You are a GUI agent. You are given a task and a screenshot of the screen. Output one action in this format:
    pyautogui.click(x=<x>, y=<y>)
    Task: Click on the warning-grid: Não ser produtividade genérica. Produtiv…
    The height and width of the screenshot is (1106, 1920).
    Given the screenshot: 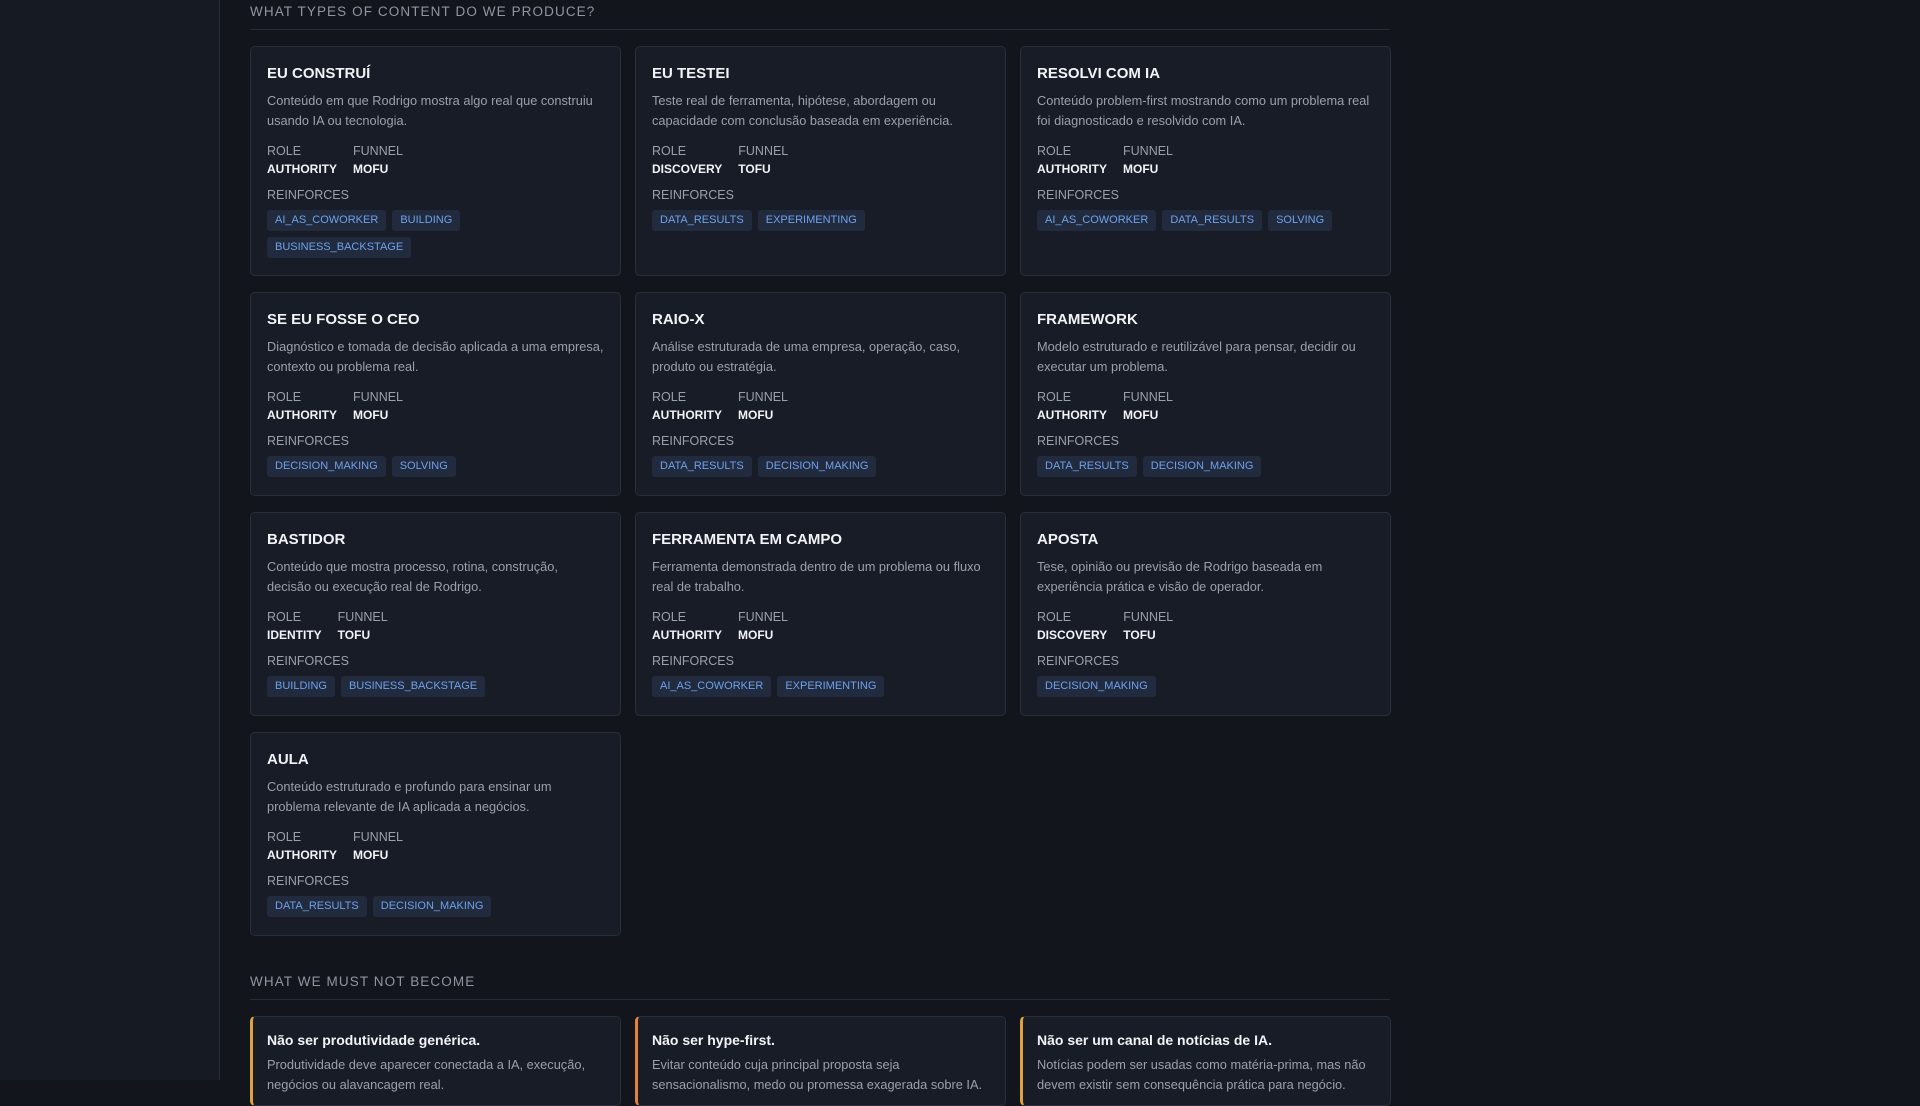 What is the action you would take?
    pyautogui.click(x=820, y=1061)
    